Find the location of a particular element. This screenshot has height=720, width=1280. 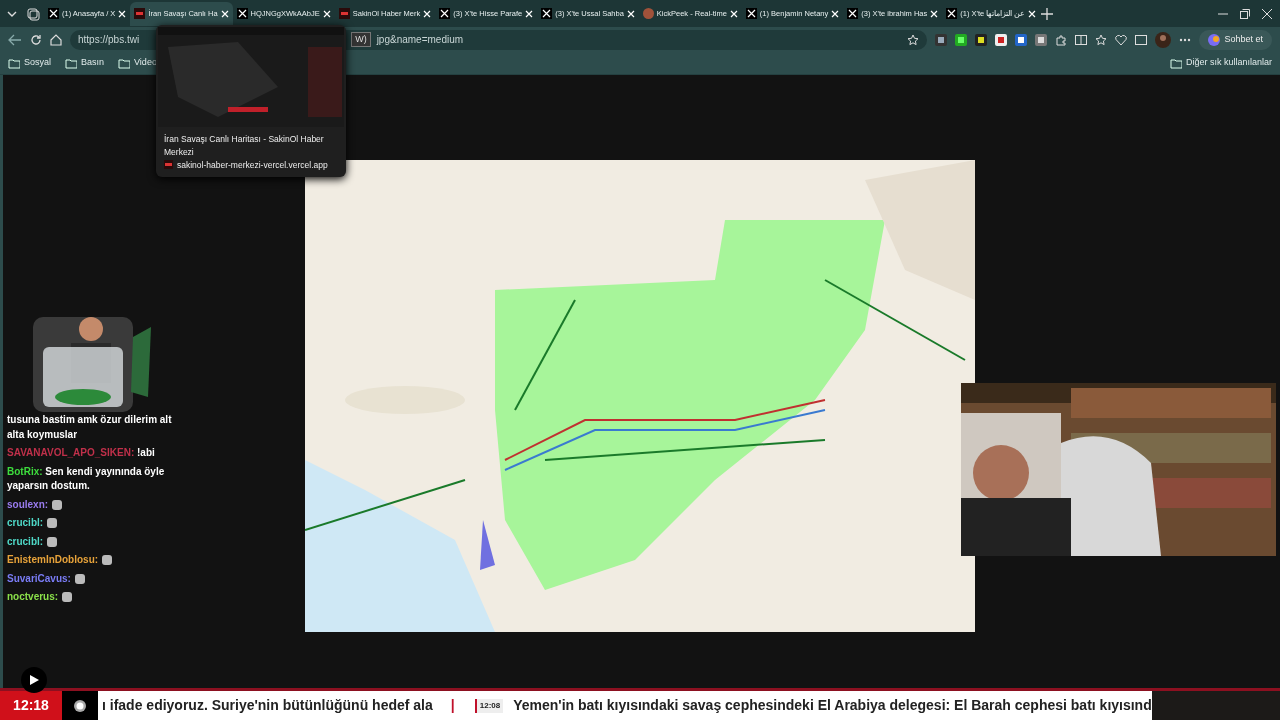

more-icon is located at coordinates (1185, 39).